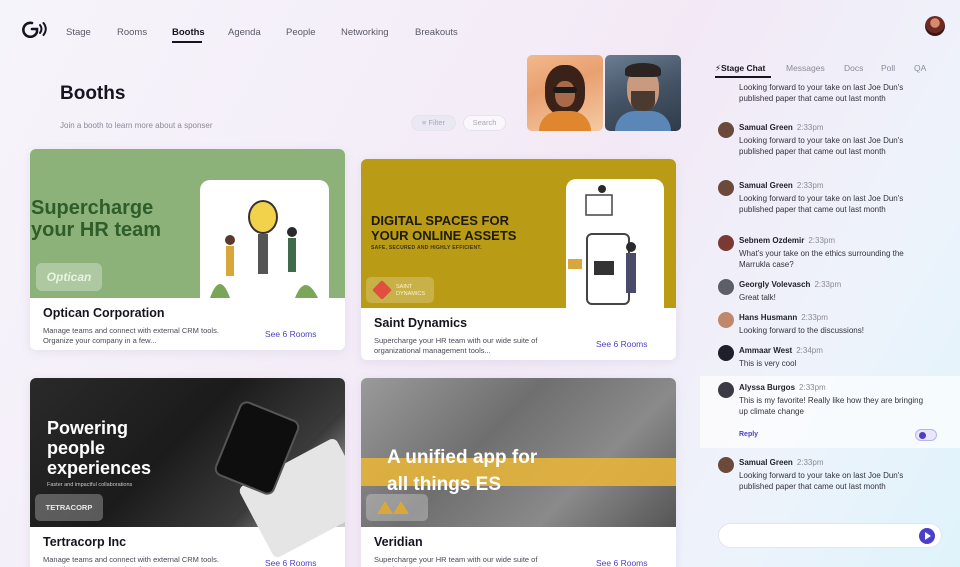 The image size is (960, 567). Describe the element at coordinates (781, 350) in the screenshot. I see `sender-name: Ammaar West 2:34pm` at that location.